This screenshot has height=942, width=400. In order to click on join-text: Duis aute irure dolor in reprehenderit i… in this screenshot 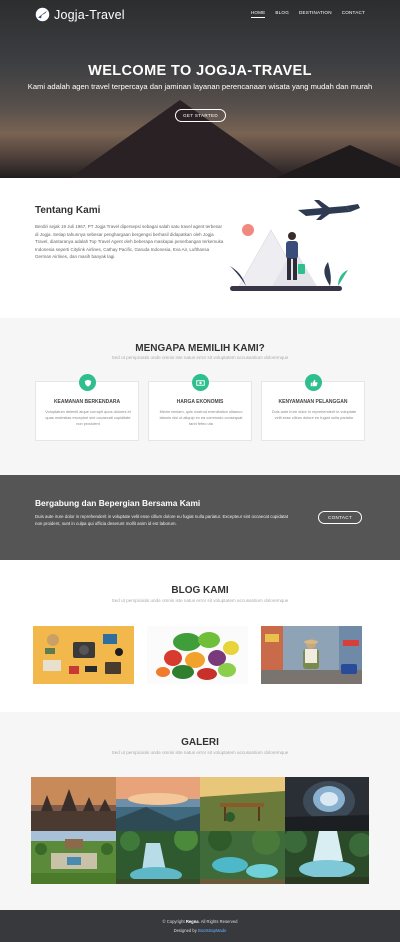, I will do `click(162, 520)`.